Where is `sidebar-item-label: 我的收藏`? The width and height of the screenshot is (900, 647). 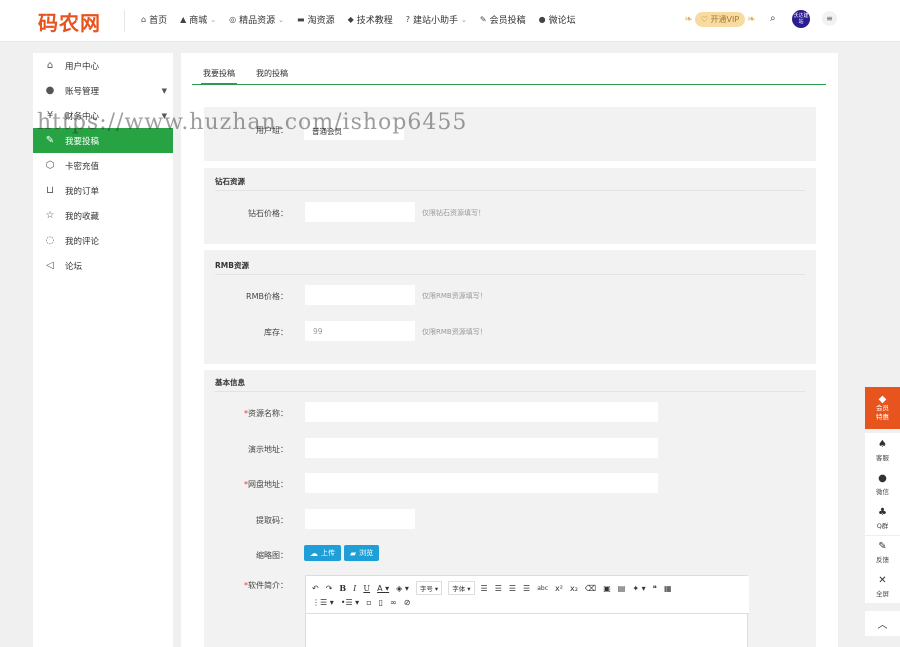 sidebar-item-label: 我的收藏 is located at coordinates (82, 216).